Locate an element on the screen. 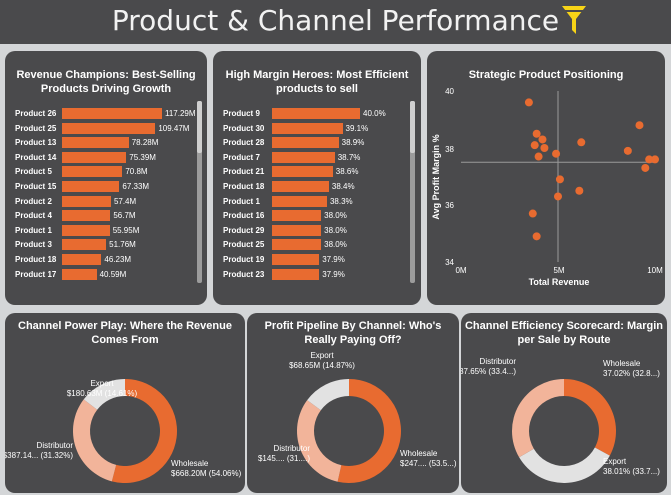  bar-row: Product 28 38.9% is located at coordinates (305, 143).